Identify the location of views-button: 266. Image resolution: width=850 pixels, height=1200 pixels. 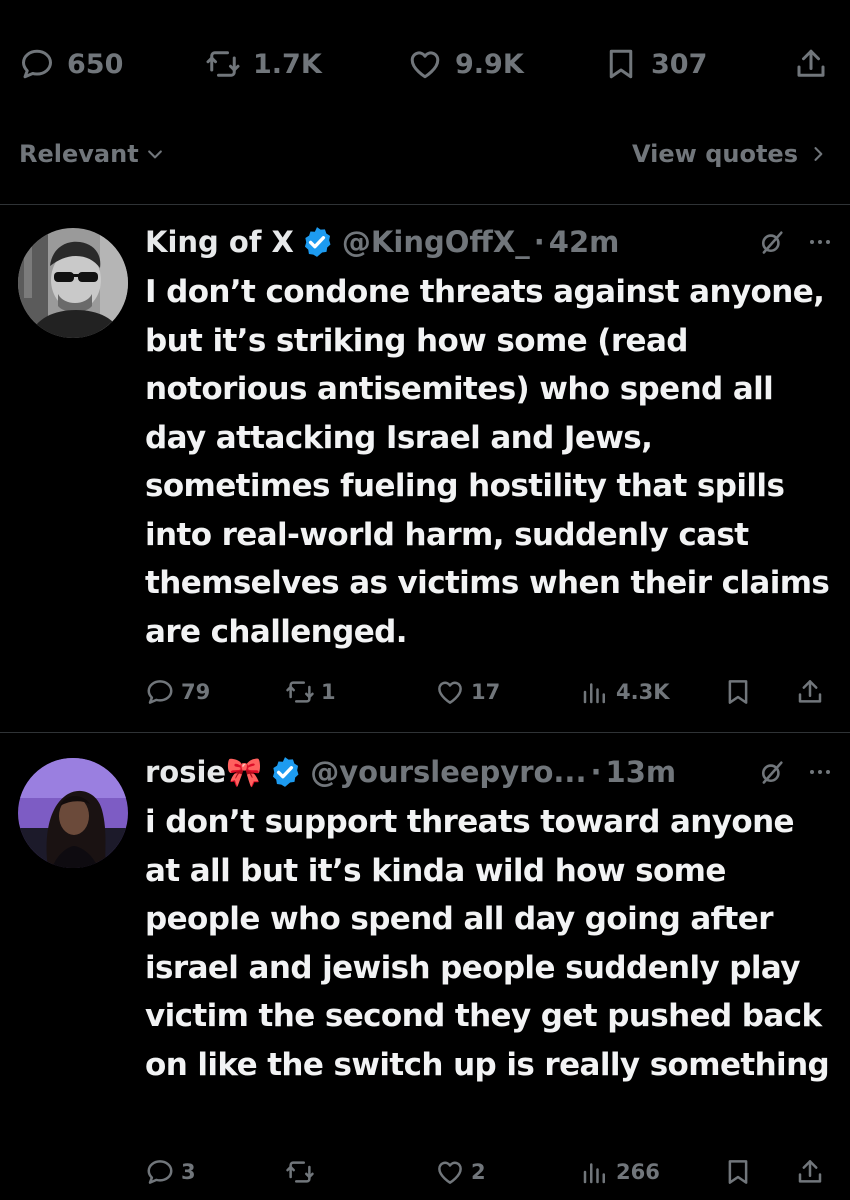
(620, 1172).